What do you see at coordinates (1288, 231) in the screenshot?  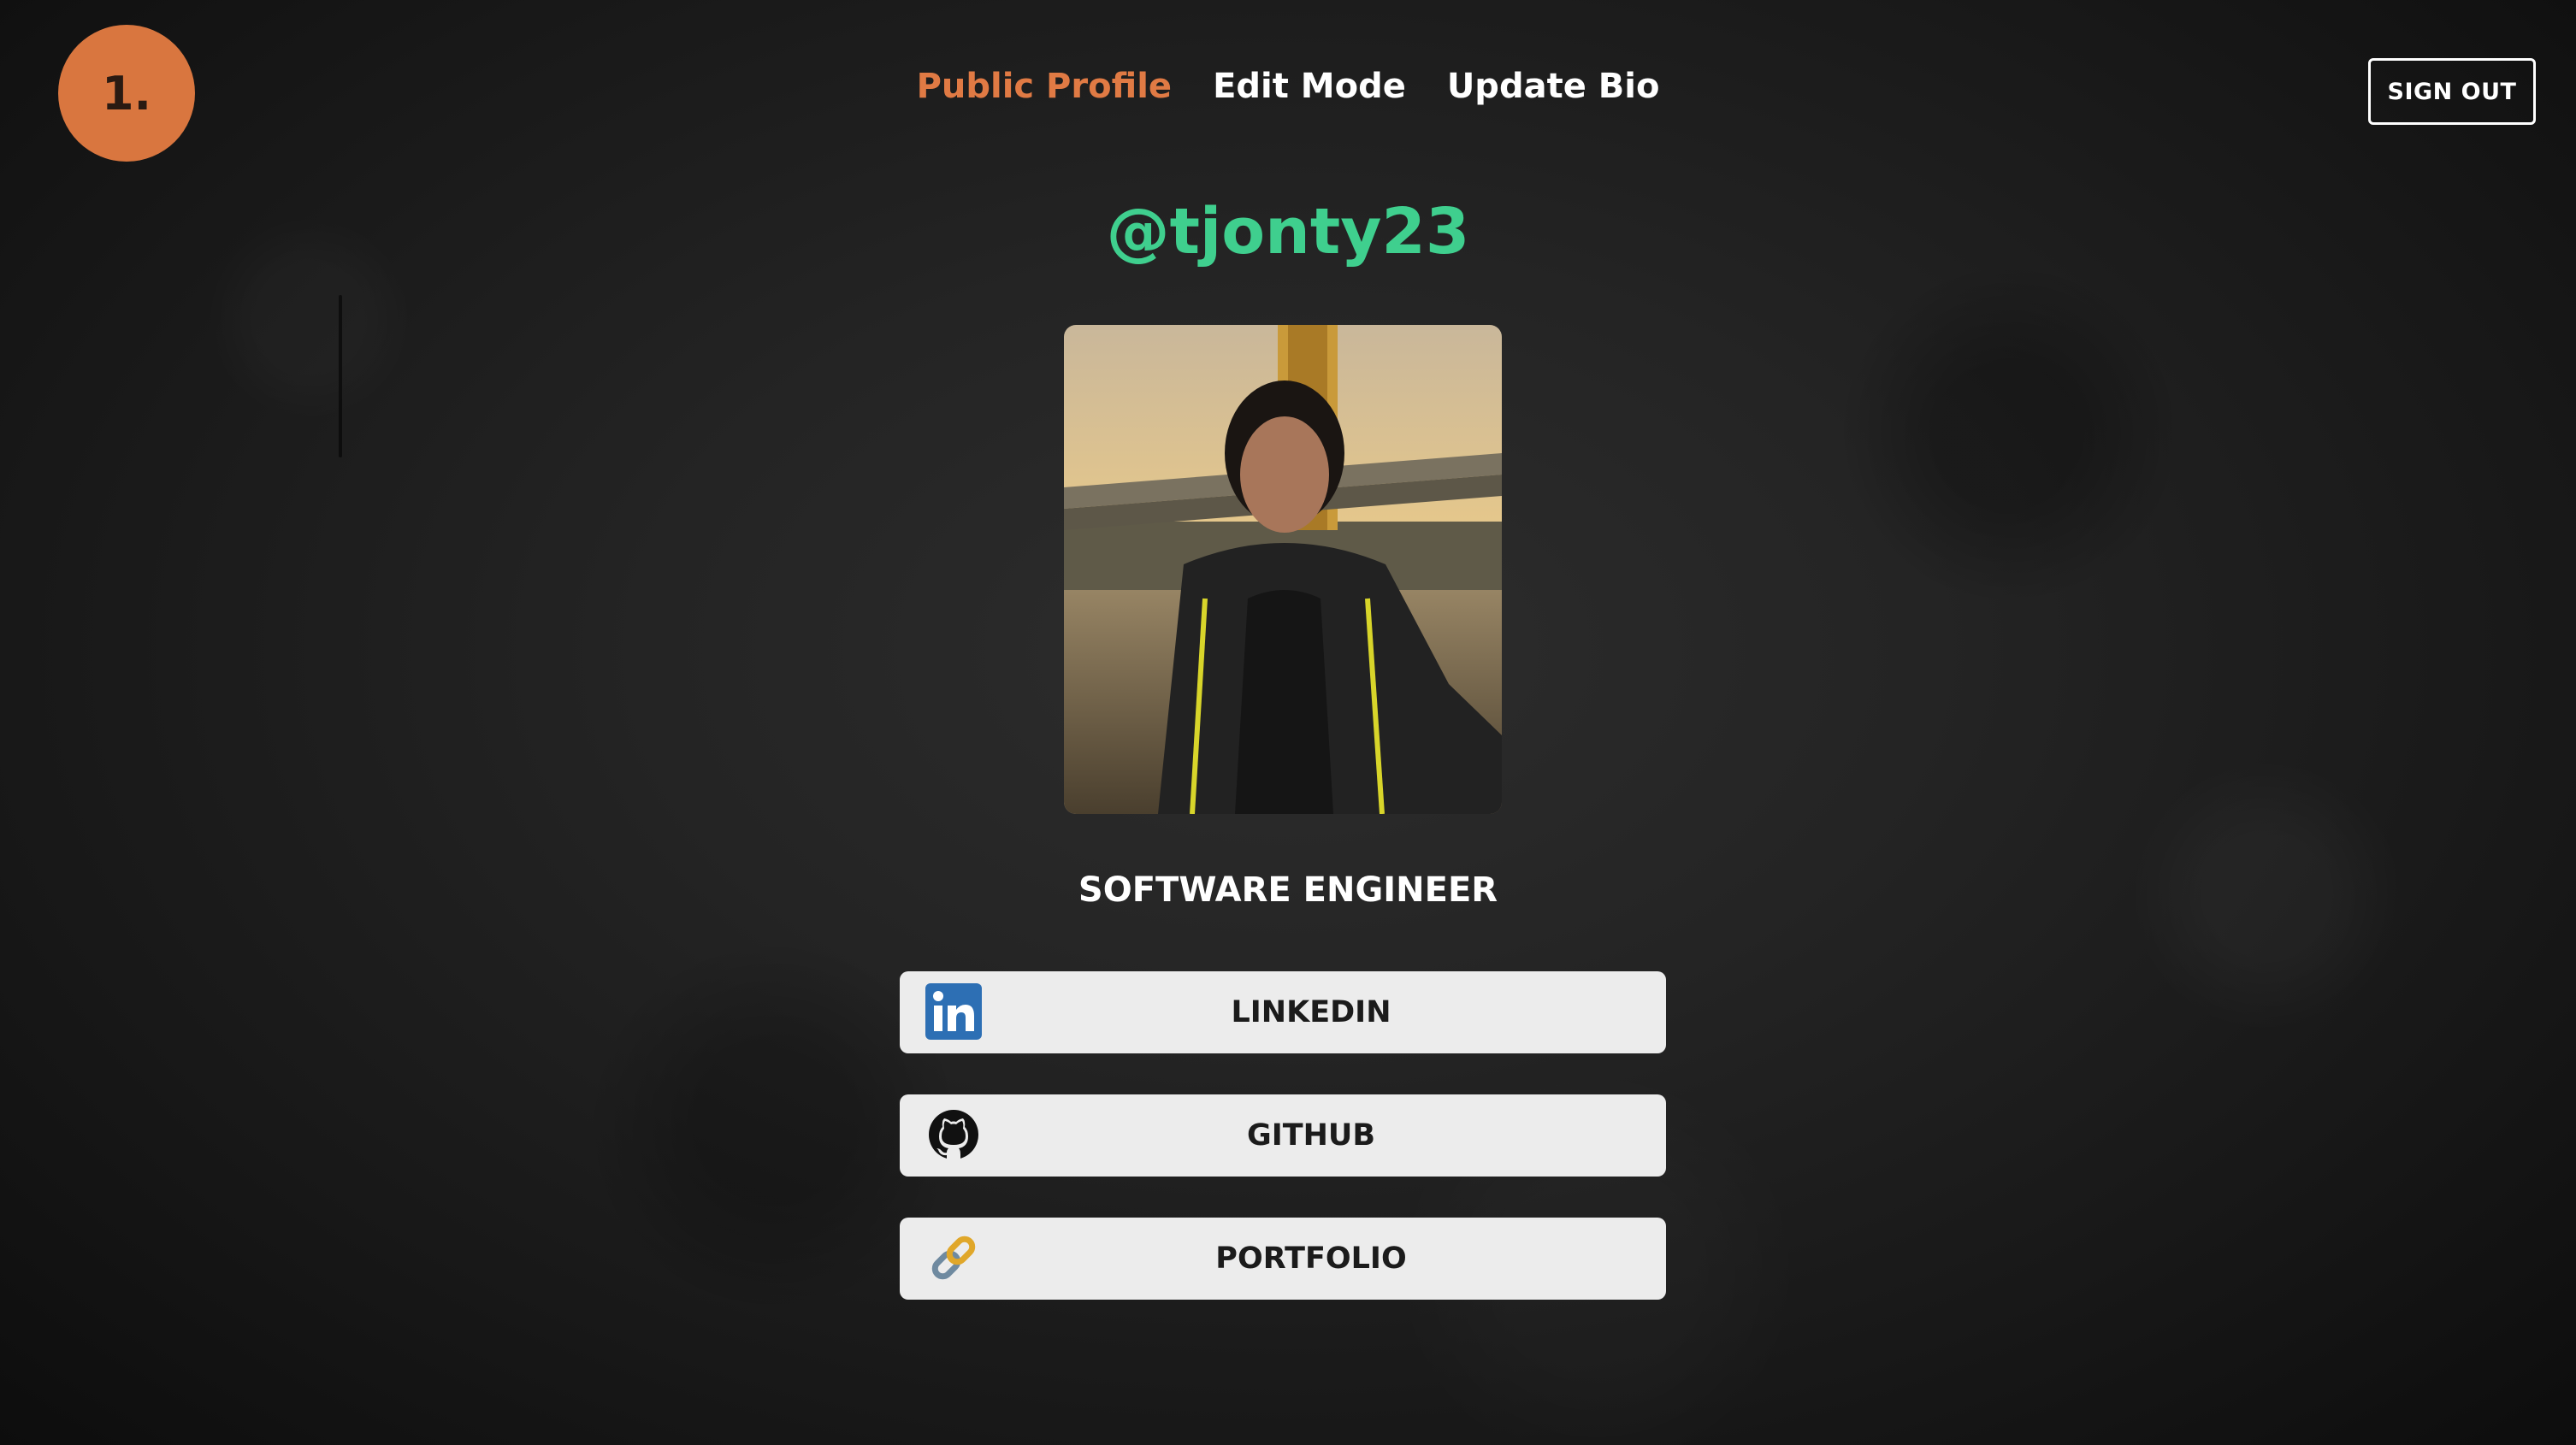 I see `profile-handle: @tjonty23` at bounding box center [1288, 231].